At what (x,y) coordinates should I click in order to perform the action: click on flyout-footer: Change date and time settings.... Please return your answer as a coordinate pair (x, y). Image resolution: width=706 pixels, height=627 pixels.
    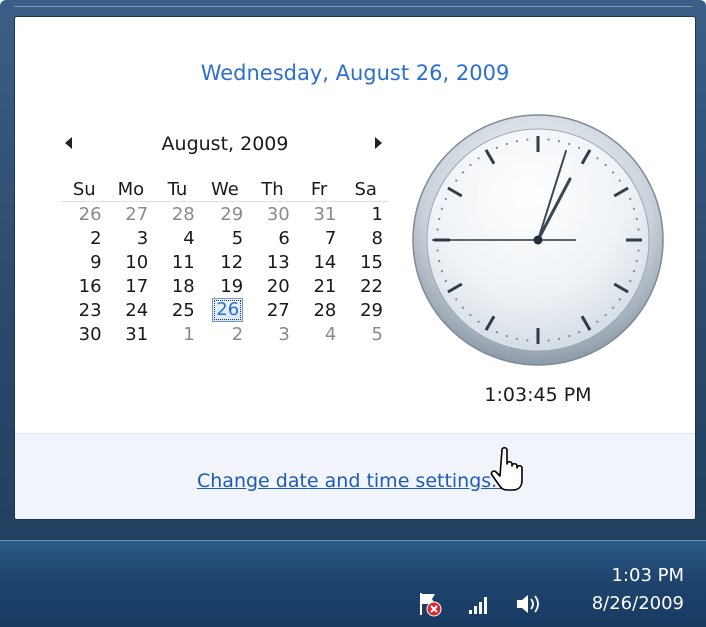
    Looking at the image, I should click on (355, 476).